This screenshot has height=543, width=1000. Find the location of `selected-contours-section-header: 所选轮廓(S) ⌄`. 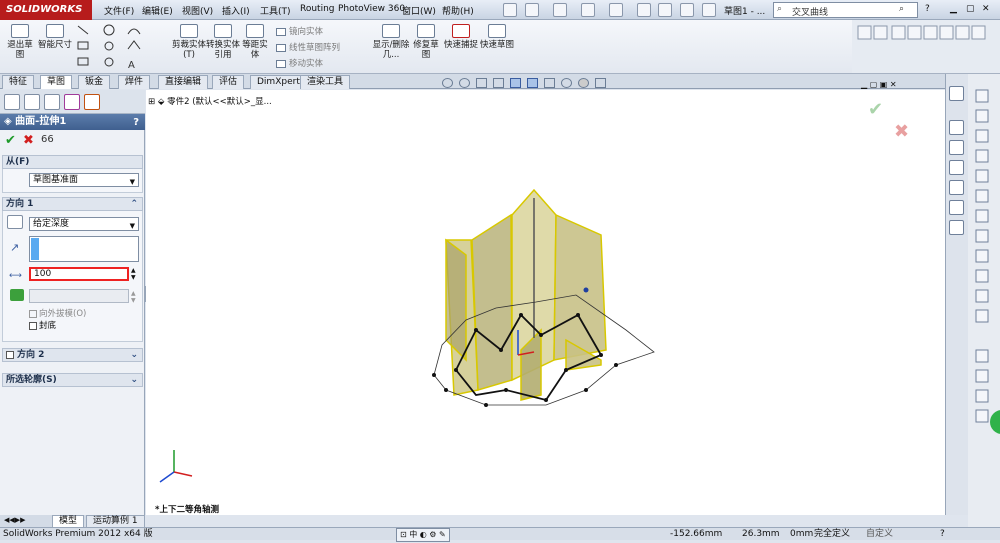

selected-contours-section-header: 所选轮廓(S) ⌄ is located at coordinates (72, 380).